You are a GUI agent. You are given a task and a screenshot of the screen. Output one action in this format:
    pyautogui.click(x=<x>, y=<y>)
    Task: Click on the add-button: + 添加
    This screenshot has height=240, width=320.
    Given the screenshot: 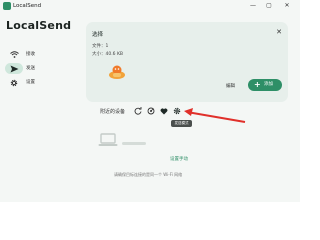 What is the action you would take?
    pyautogui.click(x=265, y=85)
    